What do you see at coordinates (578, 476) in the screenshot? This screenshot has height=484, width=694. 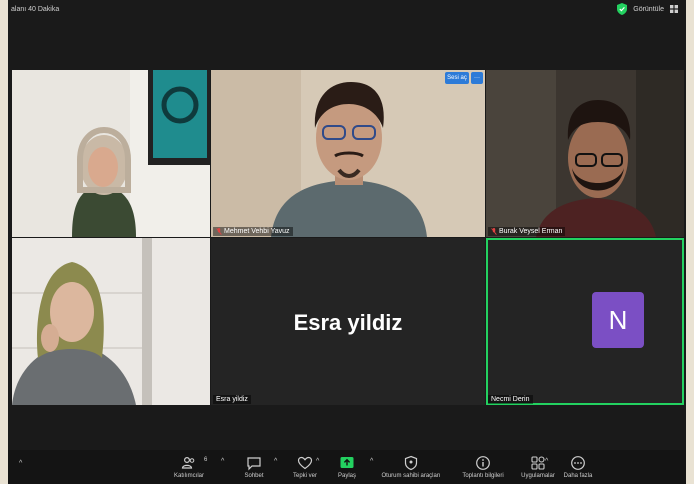 I see `more-label: Daha fazla` at bounding box center [578, 476].